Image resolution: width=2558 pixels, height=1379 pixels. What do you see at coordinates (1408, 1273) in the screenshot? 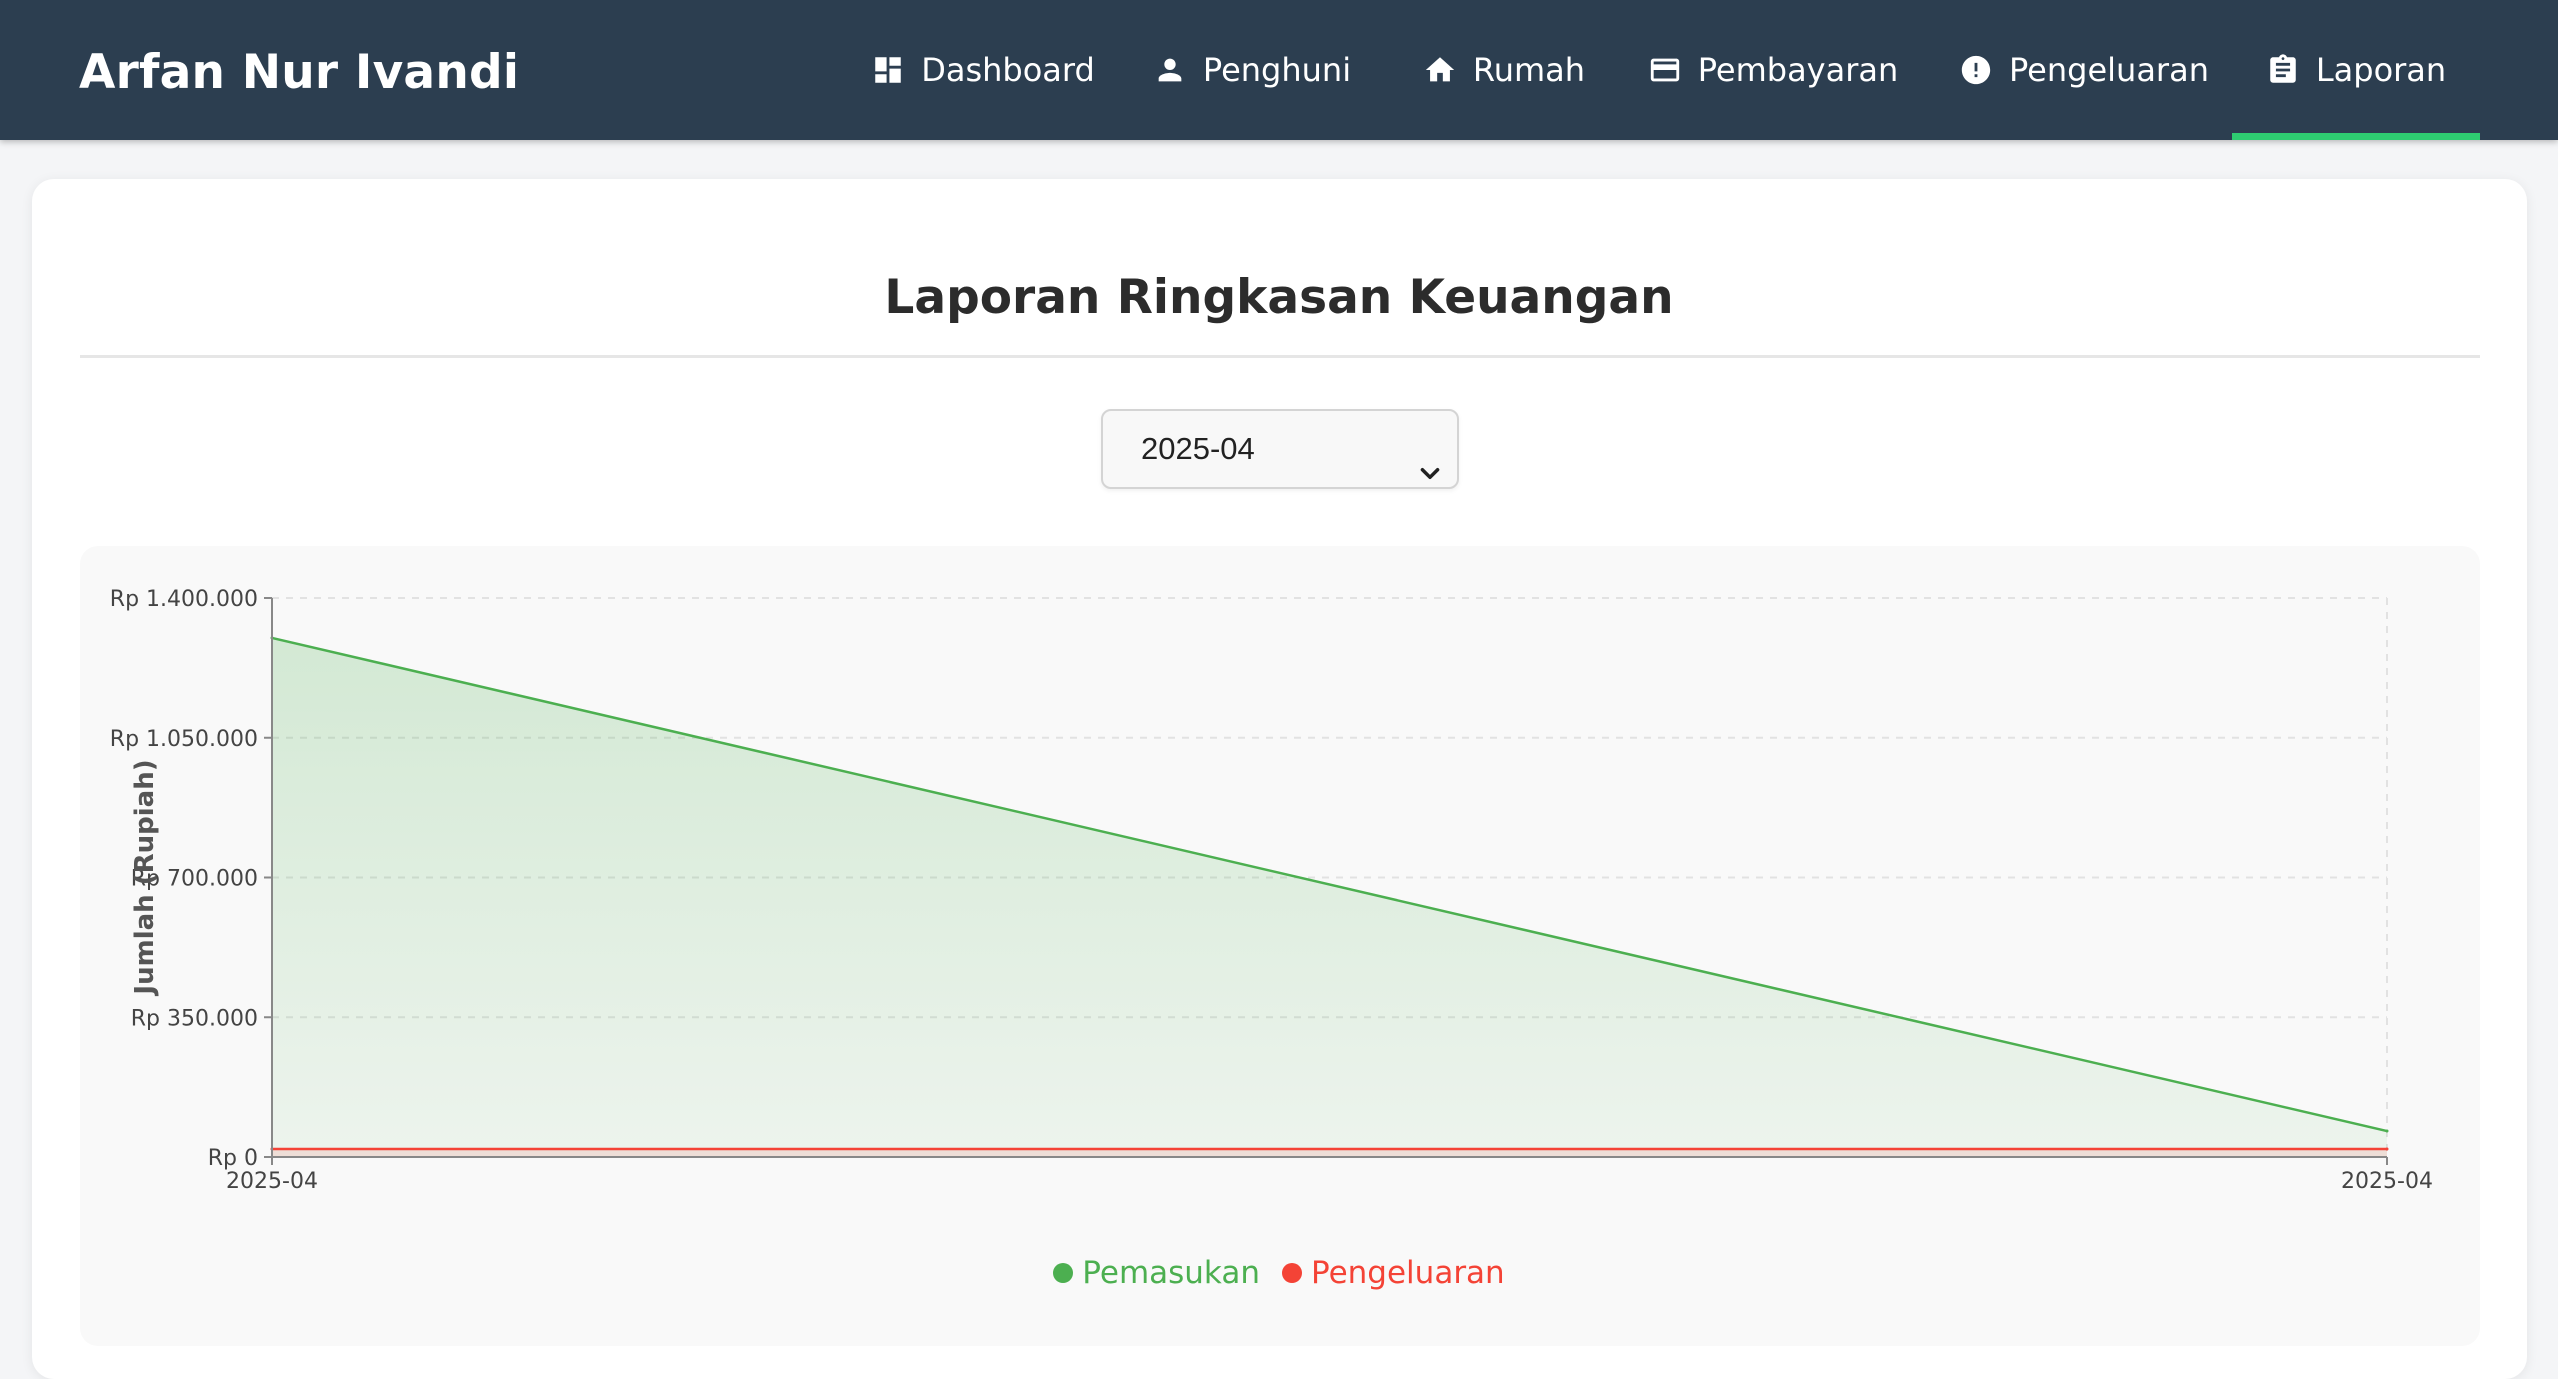
I see `legend-label-pengeluaran: Pengeluaran` at bounding box center [1408, 1273].